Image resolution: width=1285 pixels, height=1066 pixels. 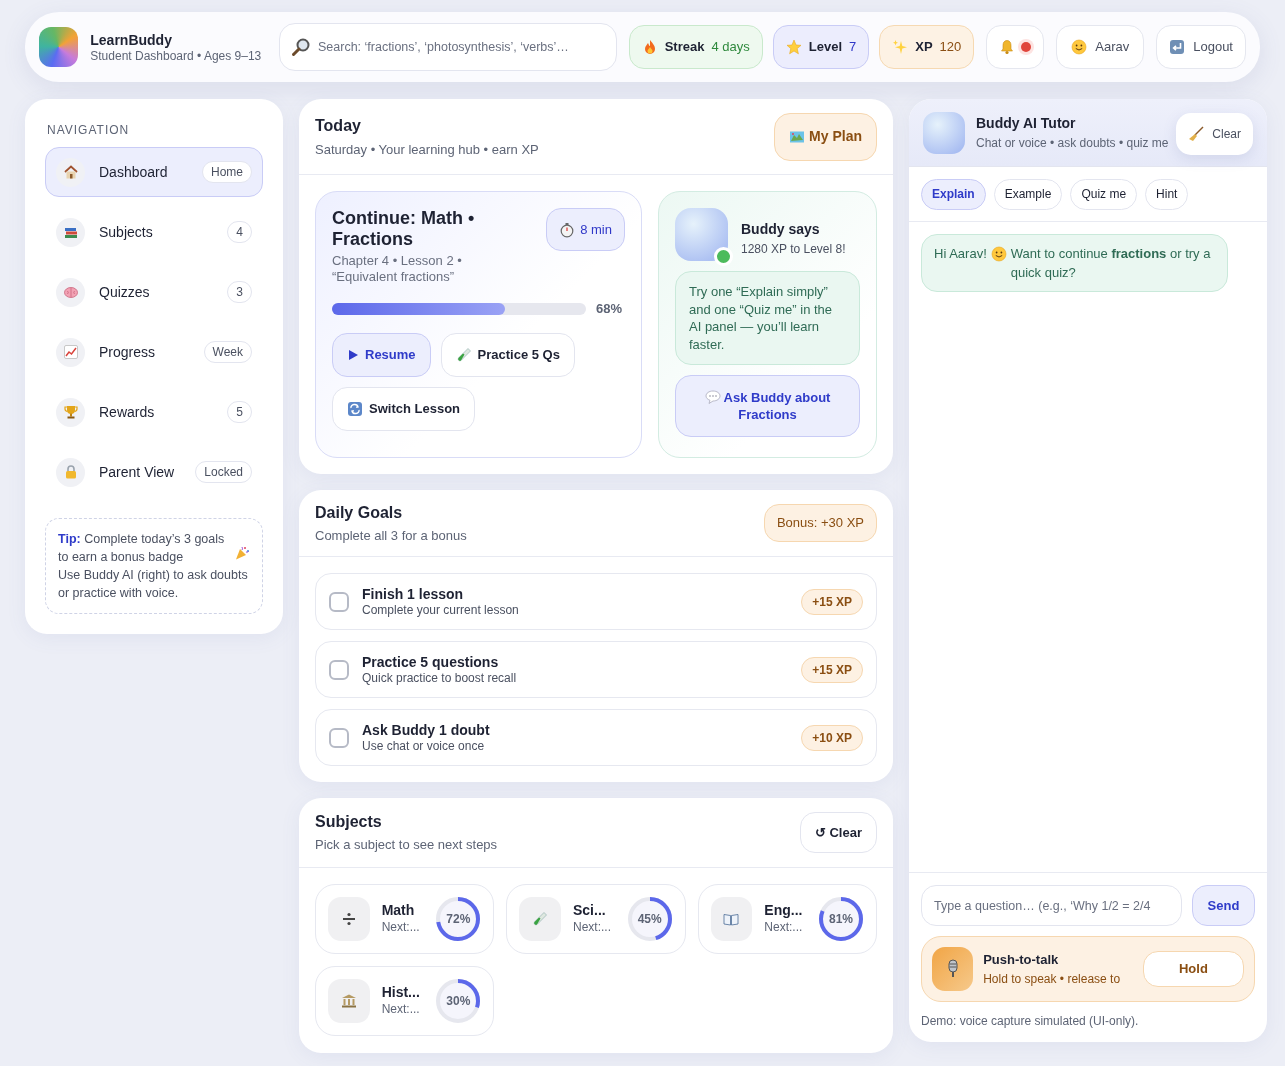 I want to click on panel-subtitle: Complete all 3 for a bonus, so click(x=391, y=535).